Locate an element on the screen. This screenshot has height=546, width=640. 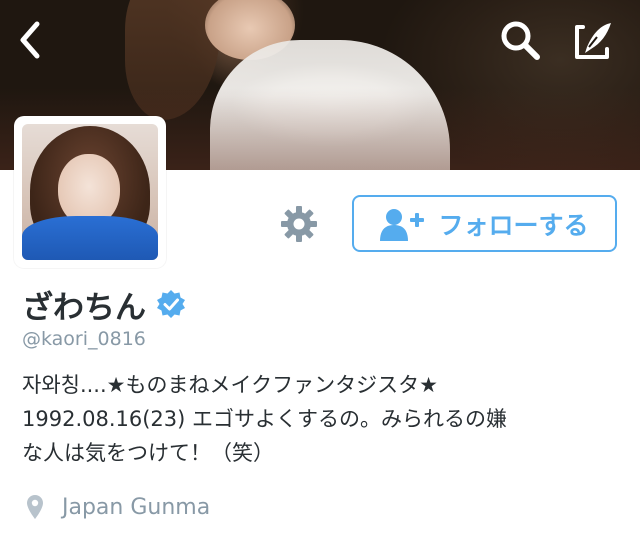
profile-handle: @kaori_0816 is located at coordinates (84, 339).